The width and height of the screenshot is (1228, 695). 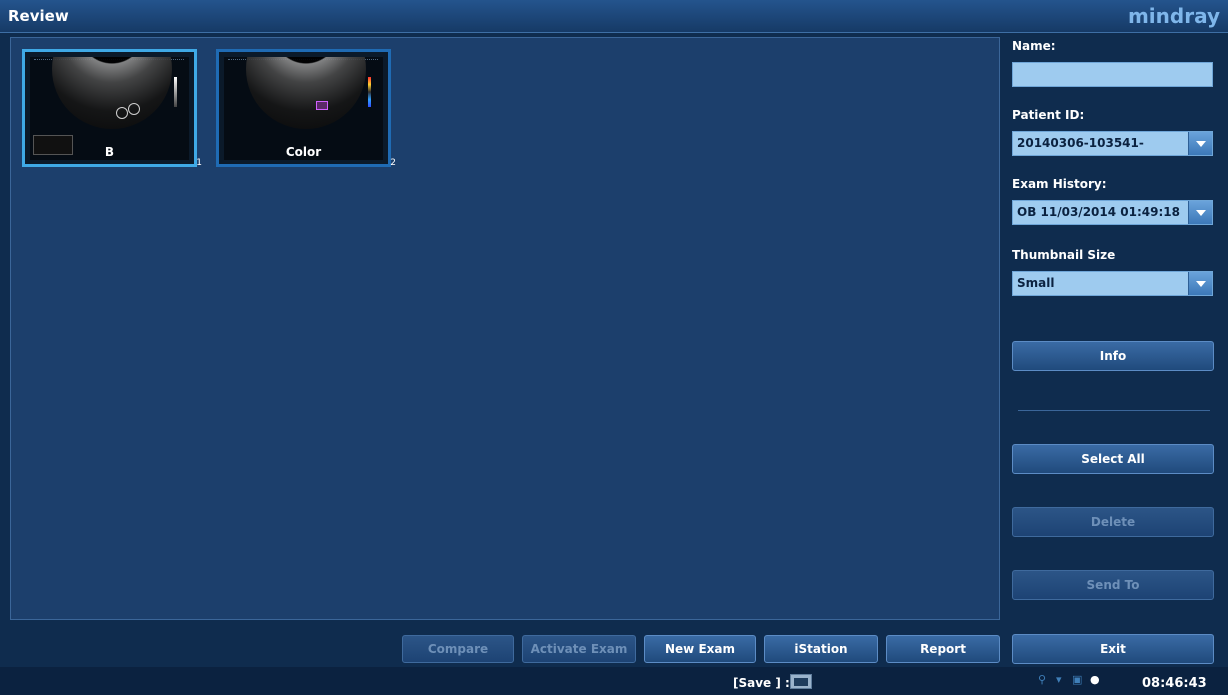 What do you see at coordinates (1077, 679) in the screenshot?
I see `printer-icon: ▣` at bounding box center [1077, 679].